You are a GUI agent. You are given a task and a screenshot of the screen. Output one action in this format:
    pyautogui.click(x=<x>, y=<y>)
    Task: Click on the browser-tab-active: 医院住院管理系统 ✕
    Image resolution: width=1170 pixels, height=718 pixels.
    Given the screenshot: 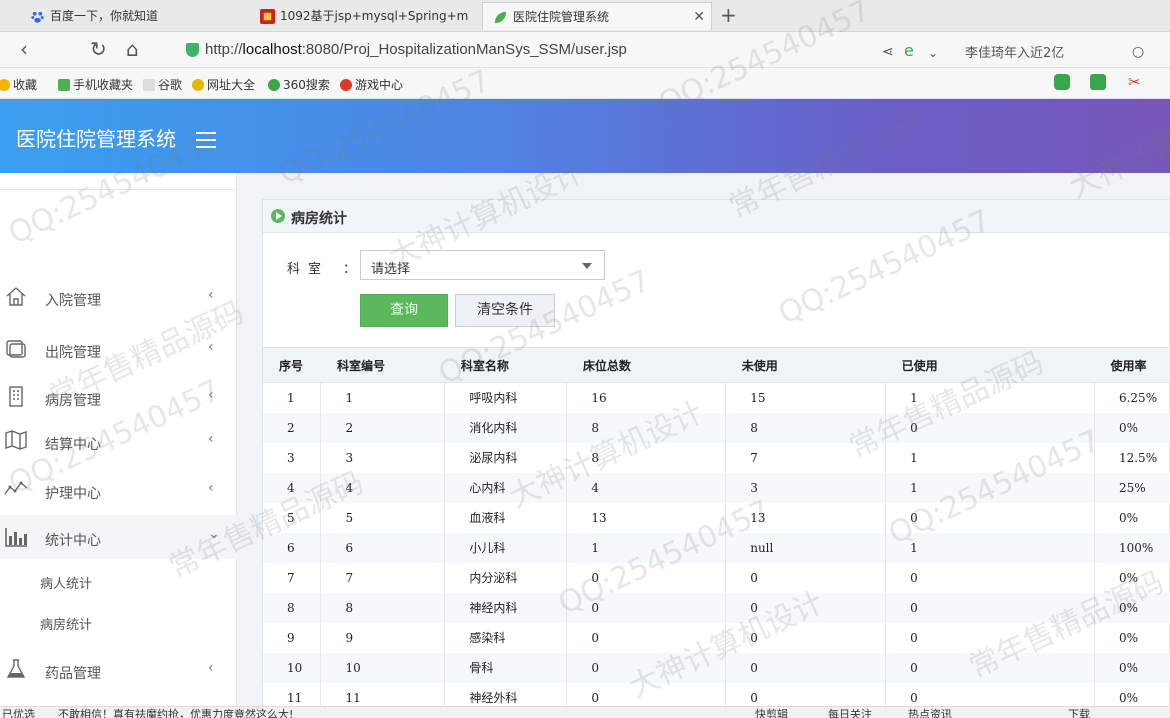 What is the action you would take?
    pyautogui.click(x=597, y=16)
    